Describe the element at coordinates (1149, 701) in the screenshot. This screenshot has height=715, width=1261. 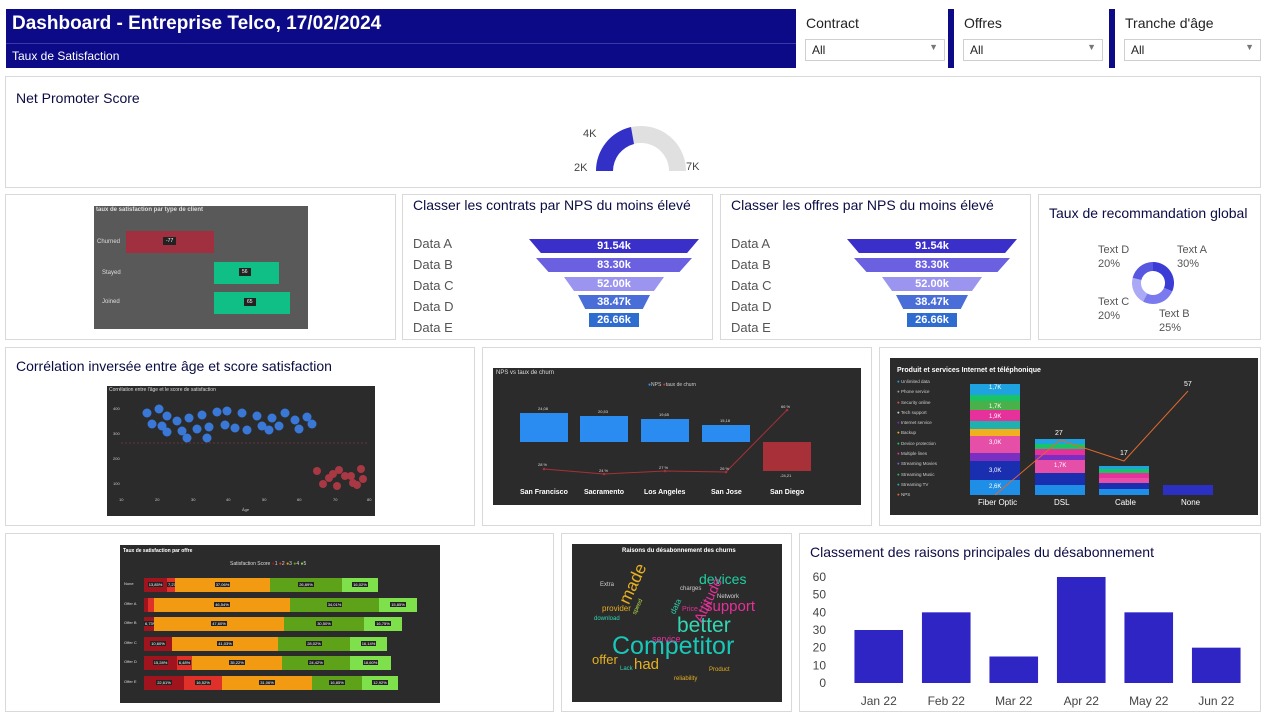
I see `x-tick-label: May 22` at that location.